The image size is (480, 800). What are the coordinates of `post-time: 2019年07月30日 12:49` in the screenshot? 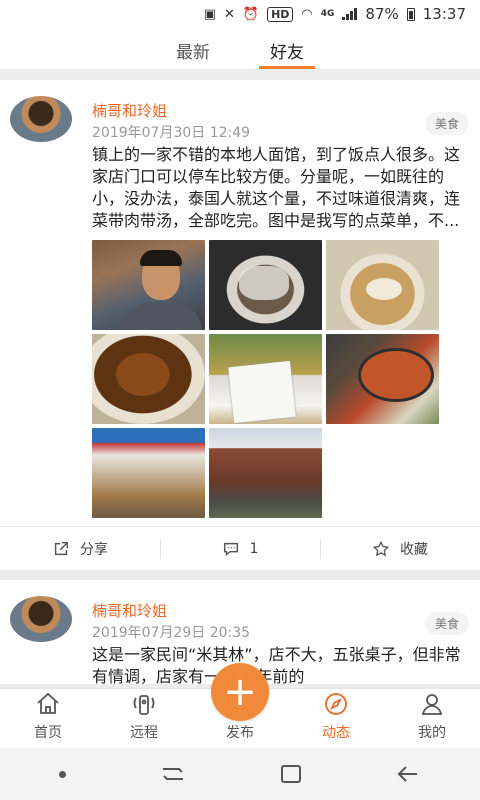 It's located at (171, 133).